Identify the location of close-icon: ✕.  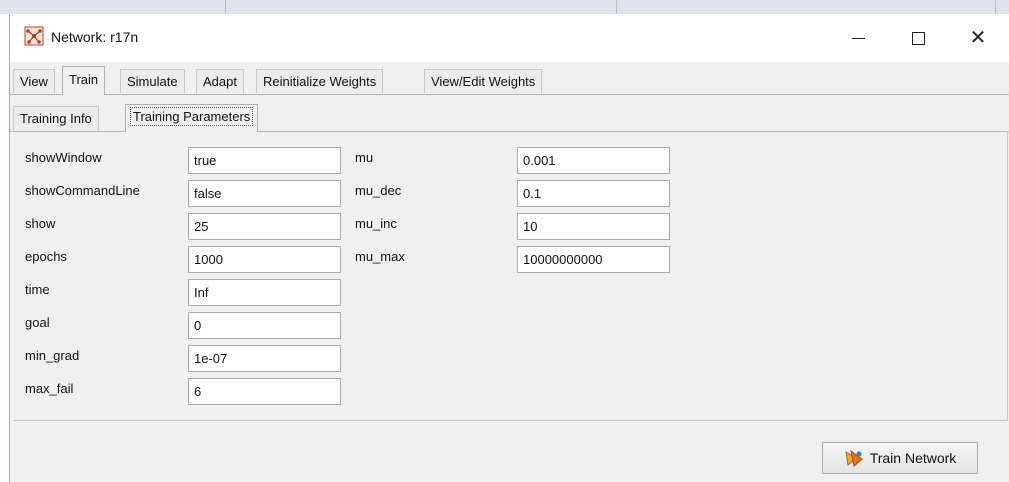
(978, 38).